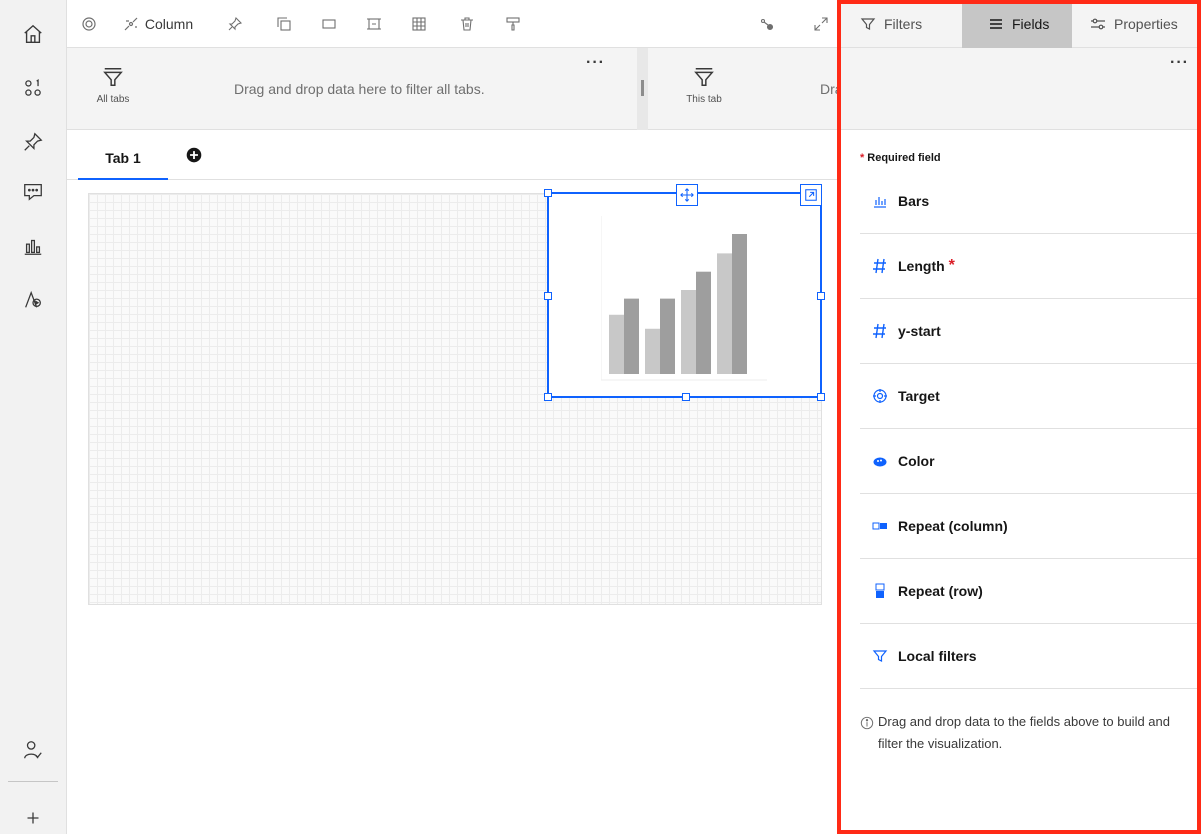 The height and width of the screenshot is (834, 1201). I want to click on toolbar: Column, so click(453, 24).